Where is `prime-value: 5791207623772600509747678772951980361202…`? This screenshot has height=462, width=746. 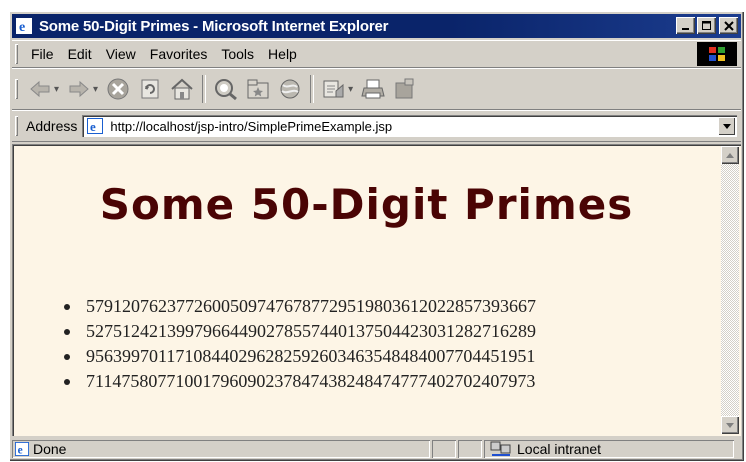
prime-value: 5791207623772600509747678772951980361202… is located at coordinates (311, 306).